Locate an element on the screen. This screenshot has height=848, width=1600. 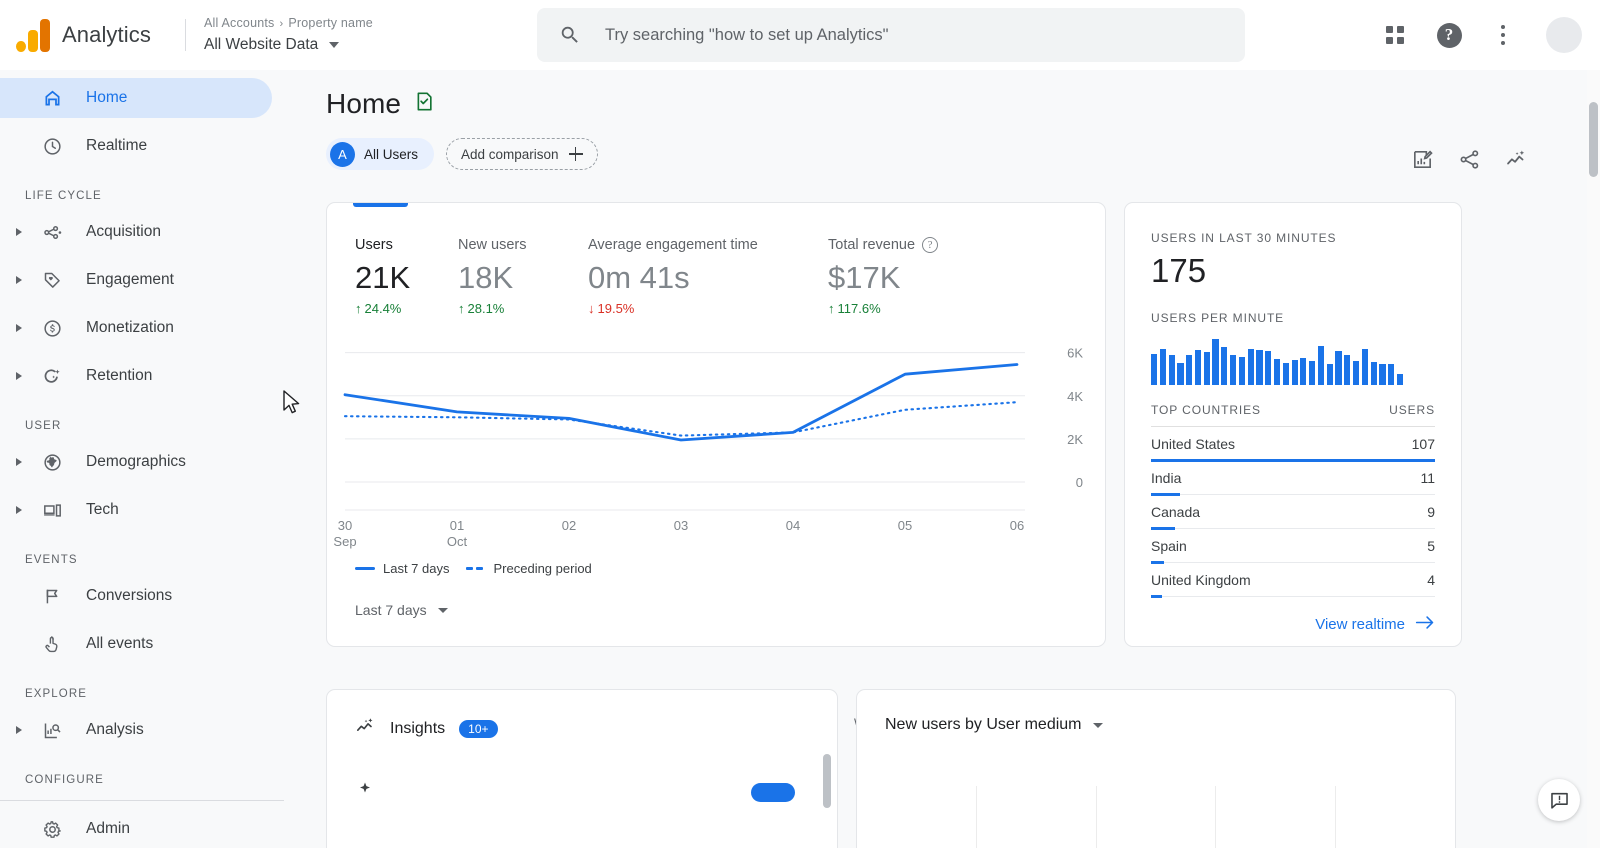
sidebar-section-user: USER is located at coordinates (43, 426).